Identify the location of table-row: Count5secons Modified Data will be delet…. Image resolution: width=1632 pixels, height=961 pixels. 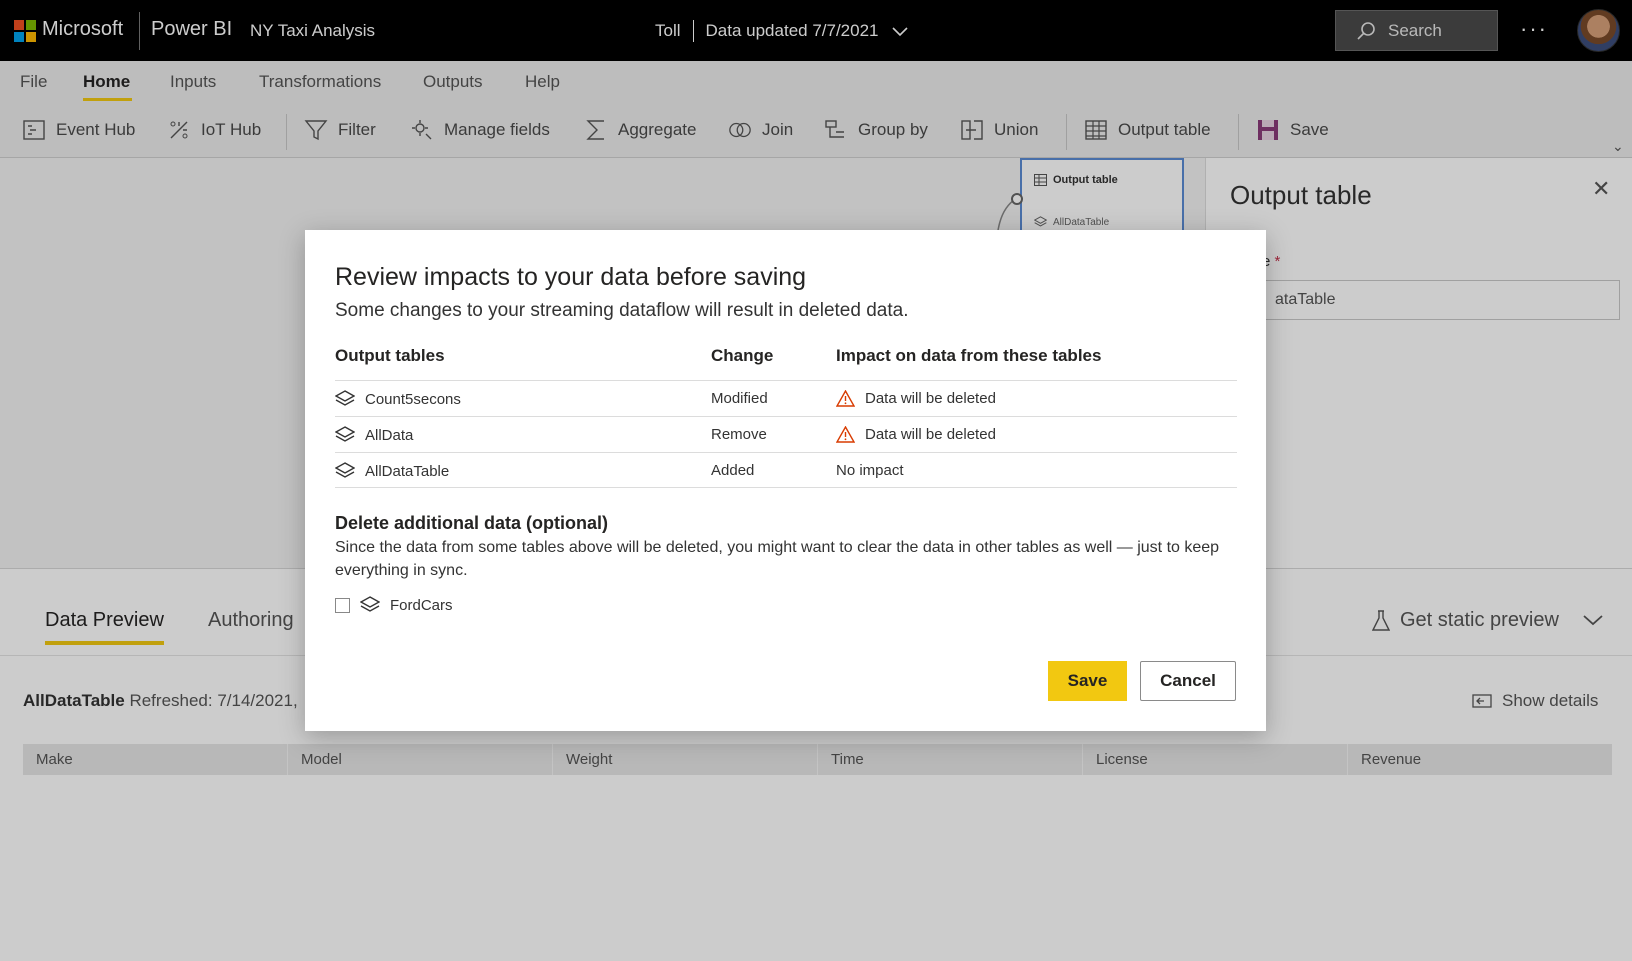
(786, 398).